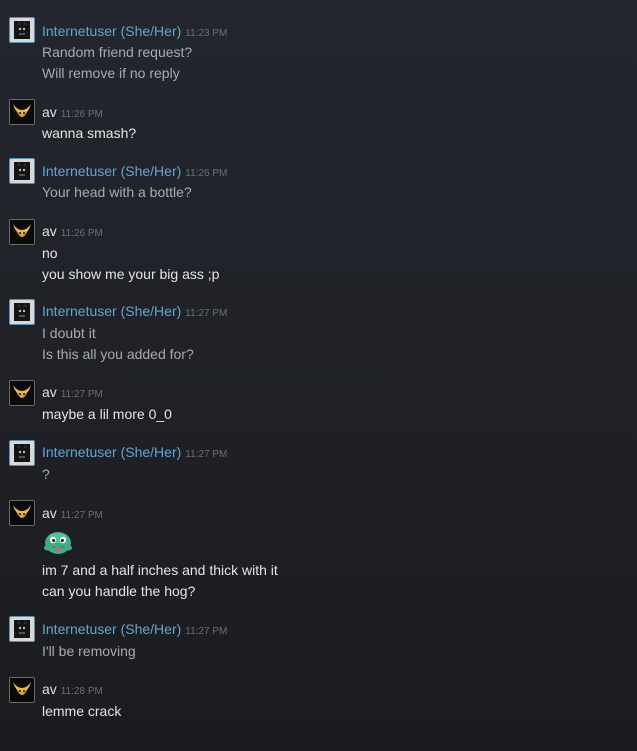 This screenshot has width=637, height=751. Describe the element at coordinates (131, 274) in the screenshot. I see `message-text: you show me your big ass ;p` at that location.